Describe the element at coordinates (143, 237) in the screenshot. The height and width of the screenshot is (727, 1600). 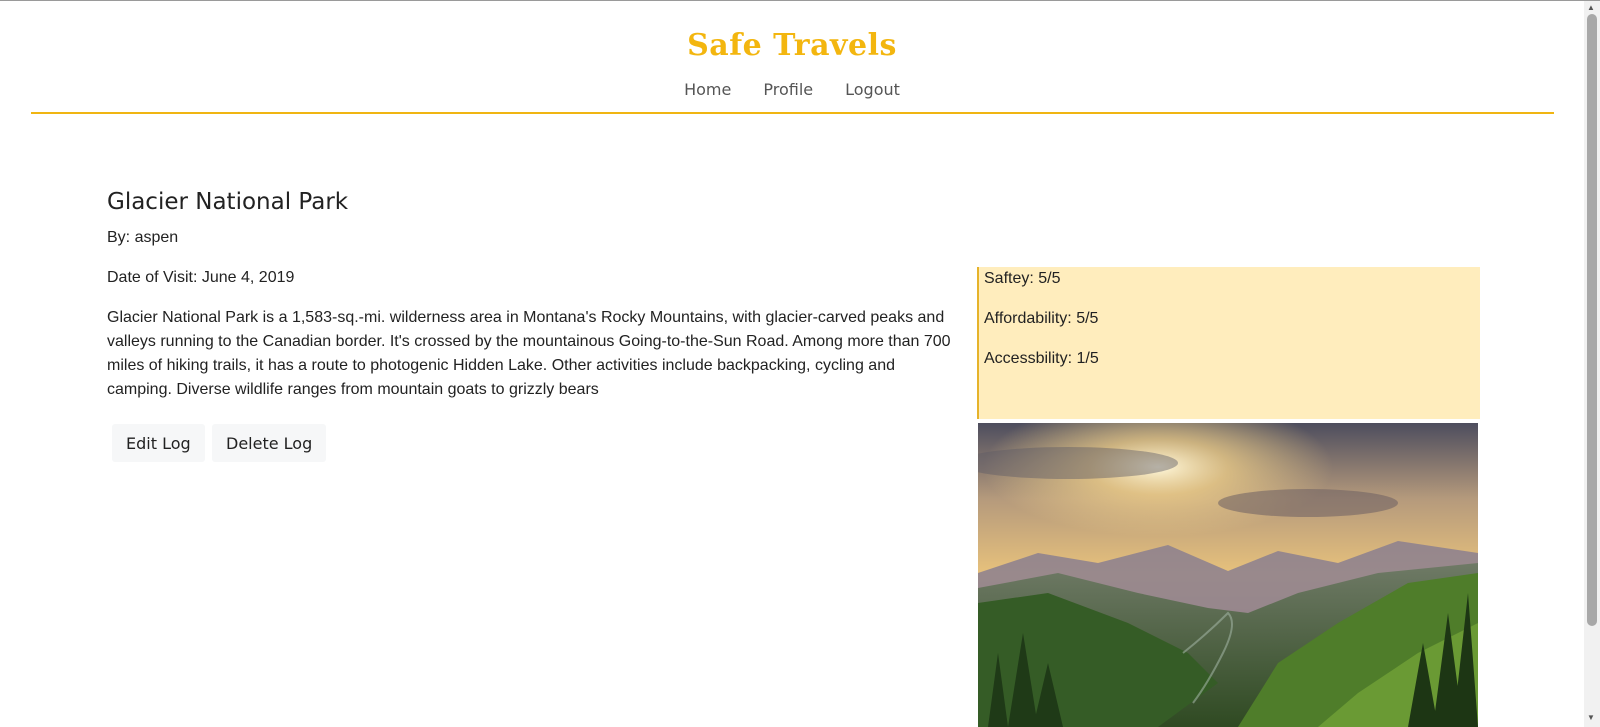
I see `log-author: By: aspen` at that location.